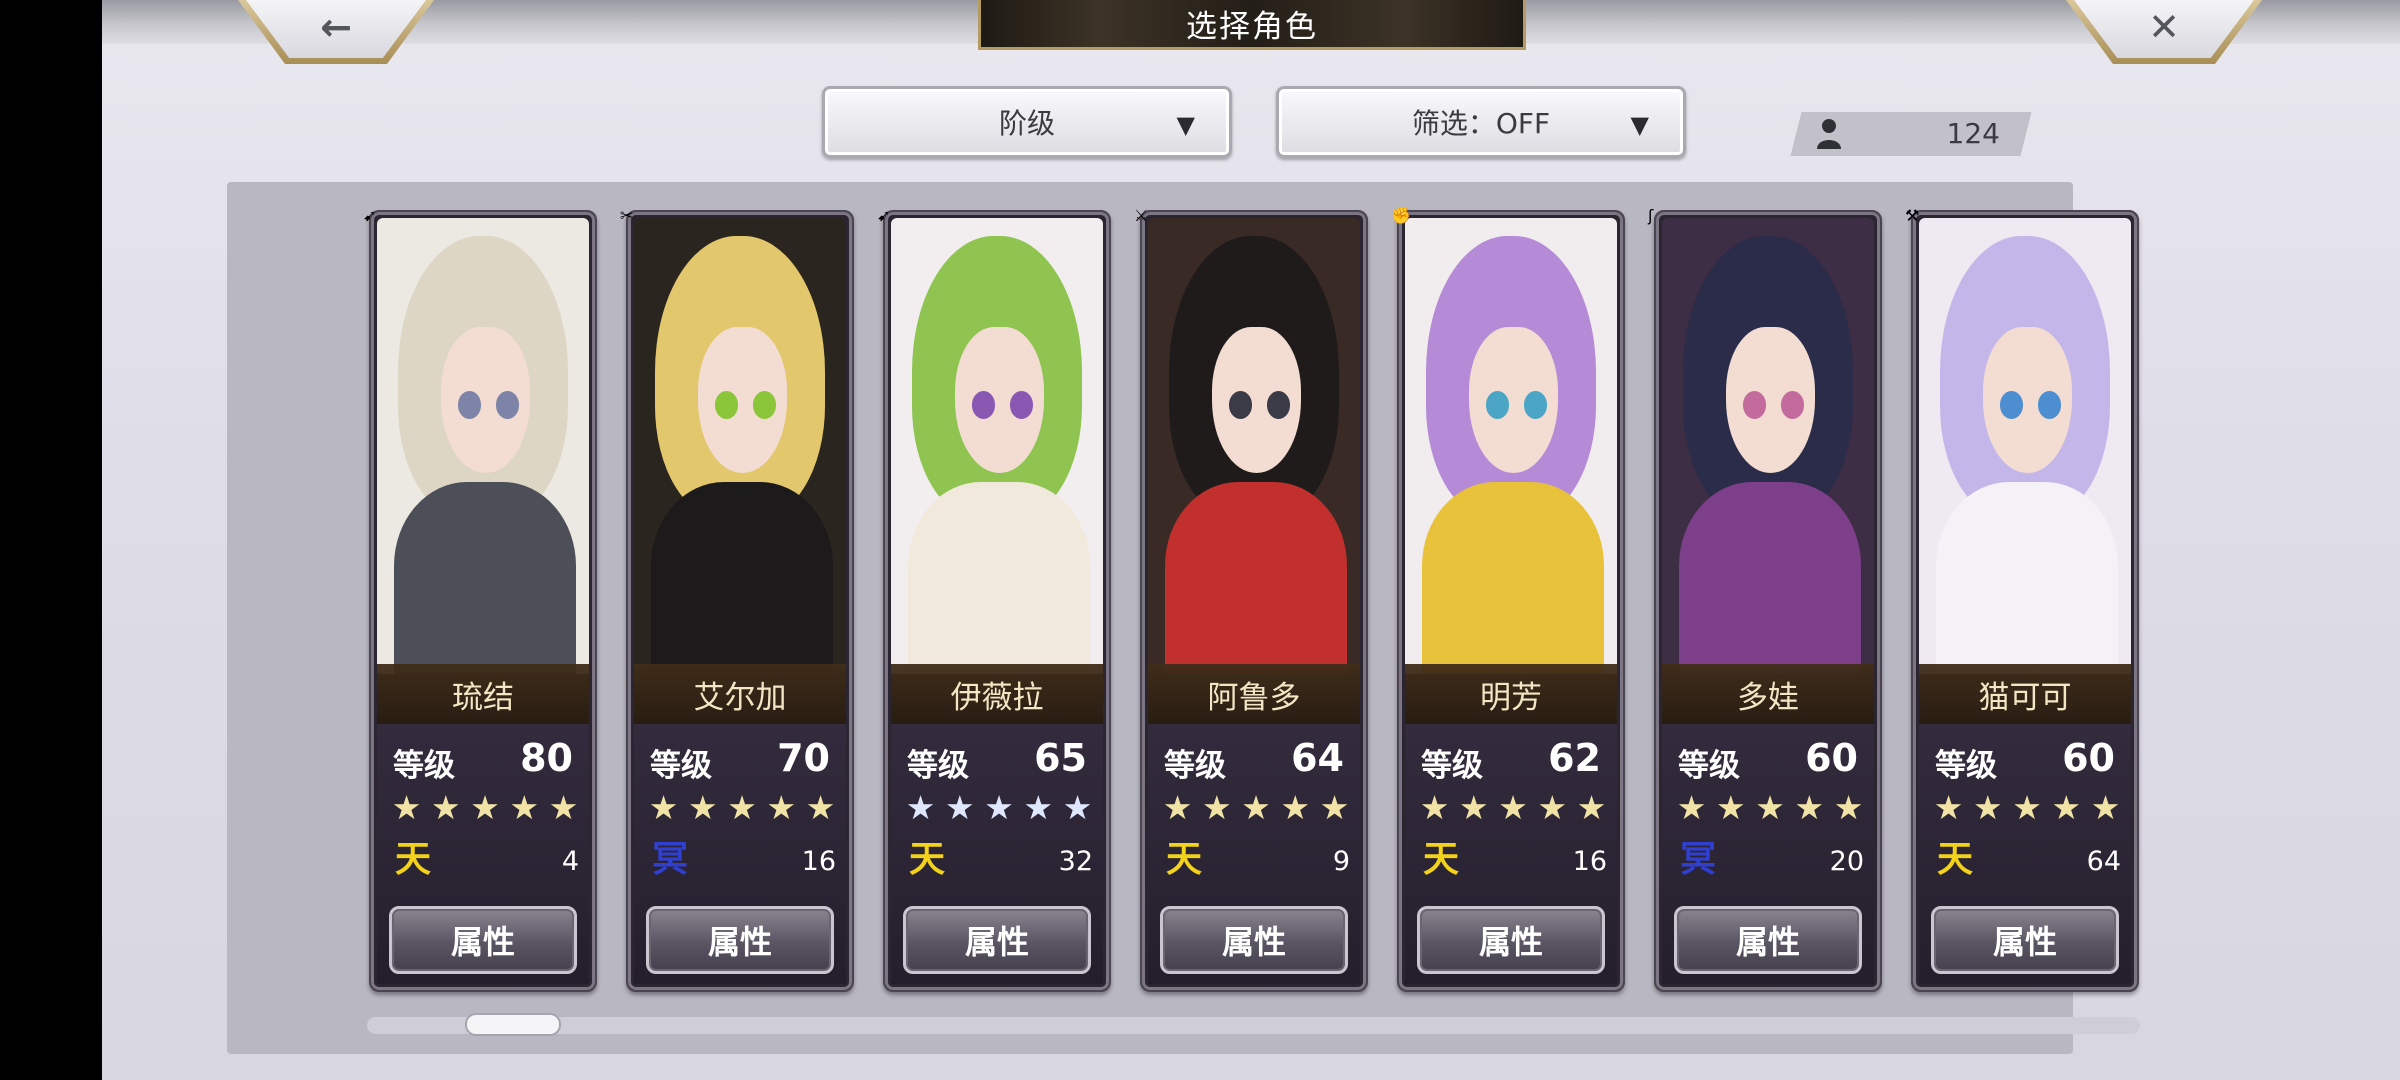  Describe the element at coordinates (1973, 133) in the screenshot. I see `roster-count: 124` at that location.